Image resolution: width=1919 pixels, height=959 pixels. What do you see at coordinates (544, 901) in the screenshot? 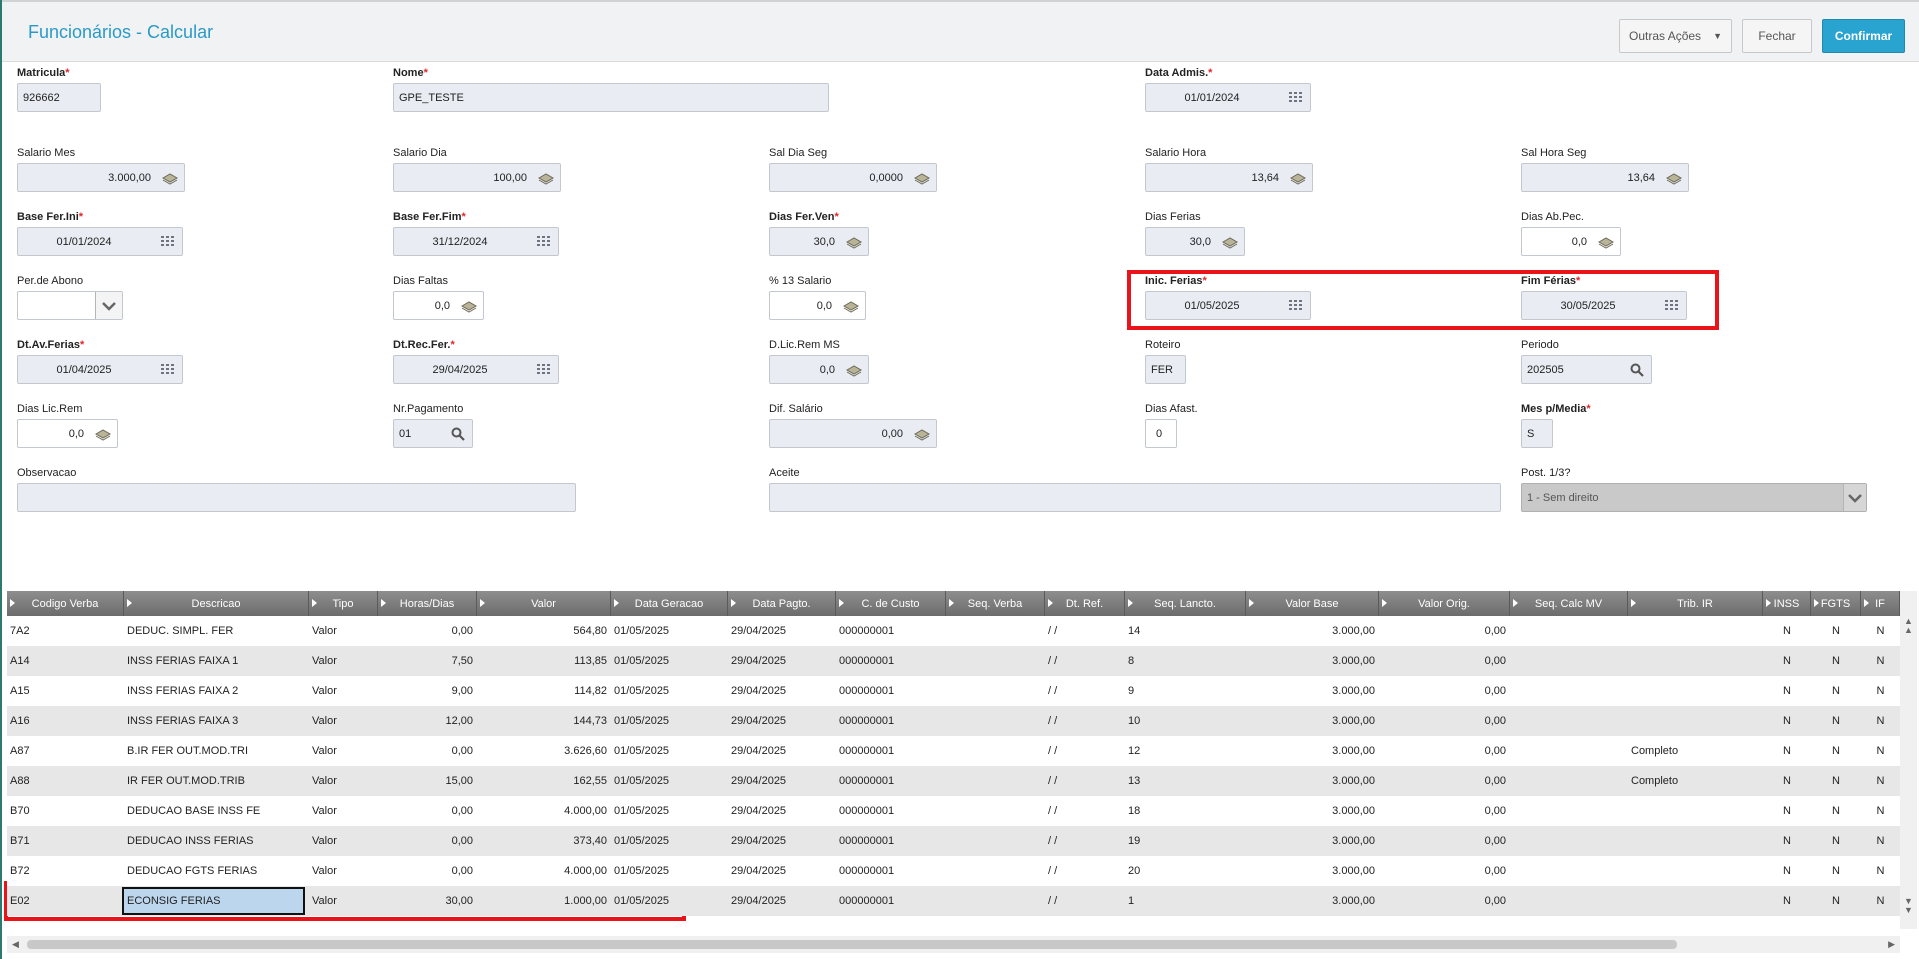
I see `table-cell-valor: 1.000,00` at bounding box center [544, 901].